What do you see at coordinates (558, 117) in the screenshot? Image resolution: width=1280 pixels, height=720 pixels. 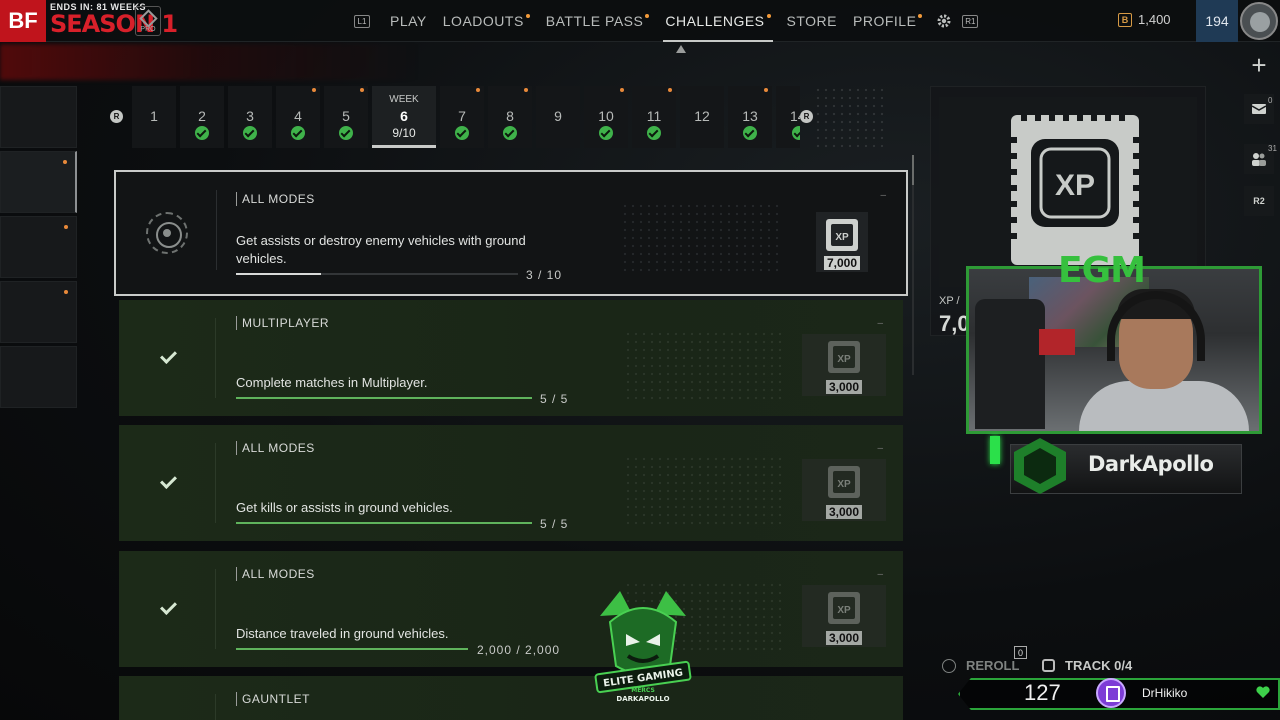 I see `week-tab-9: 9` at bounding box center [558, 117].